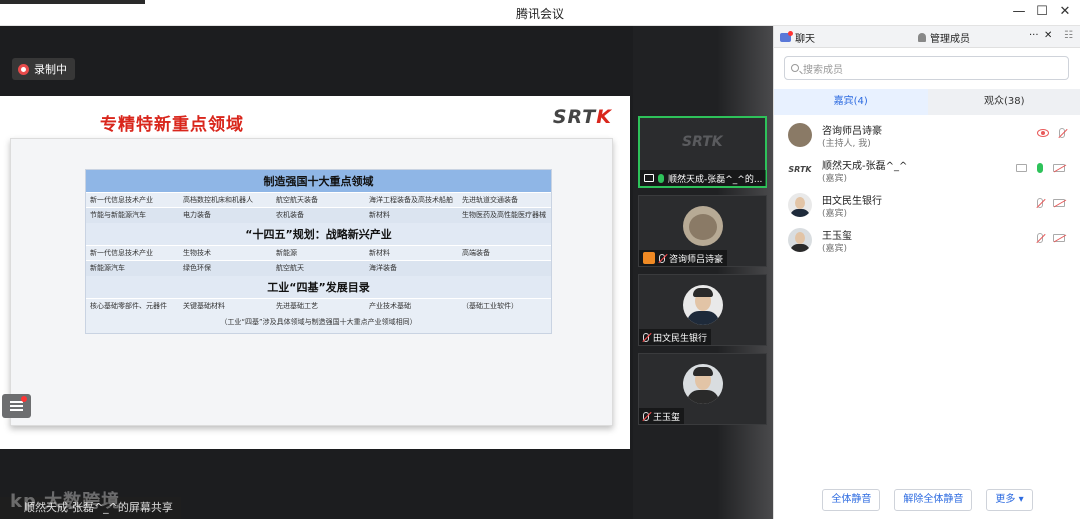  What do you see at coordinates (649, 258) in the screenshot?
I see `host-icon` at bounding box center [649, 258].